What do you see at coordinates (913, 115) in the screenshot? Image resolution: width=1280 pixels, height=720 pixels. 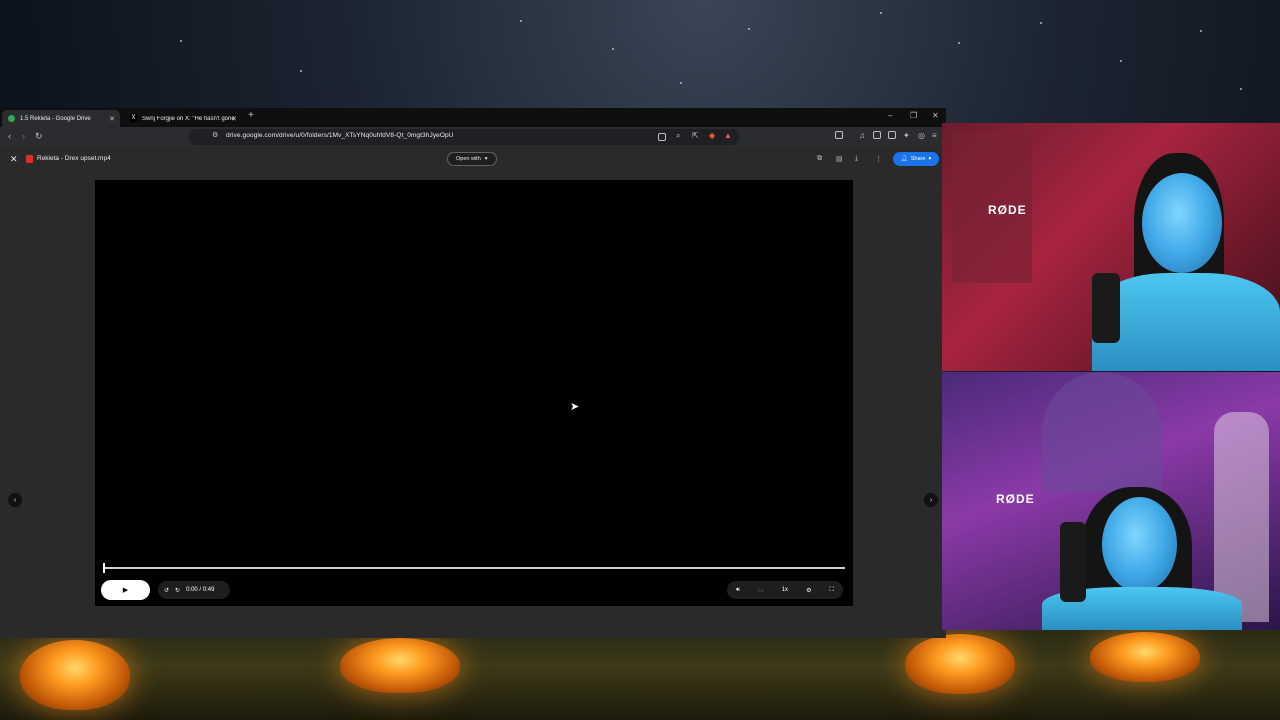 I see `restore-icon: ❐` at bounding box center [913, 115].